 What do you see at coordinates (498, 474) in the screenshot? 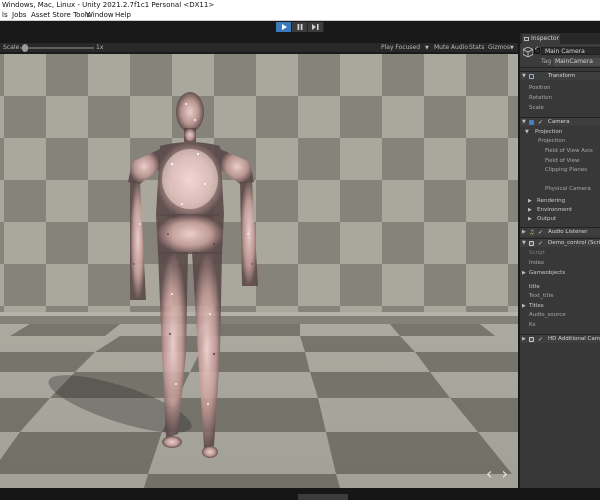
I see `navigation-arrows-icon: ‹ ›` at bounding box center [498, 474].